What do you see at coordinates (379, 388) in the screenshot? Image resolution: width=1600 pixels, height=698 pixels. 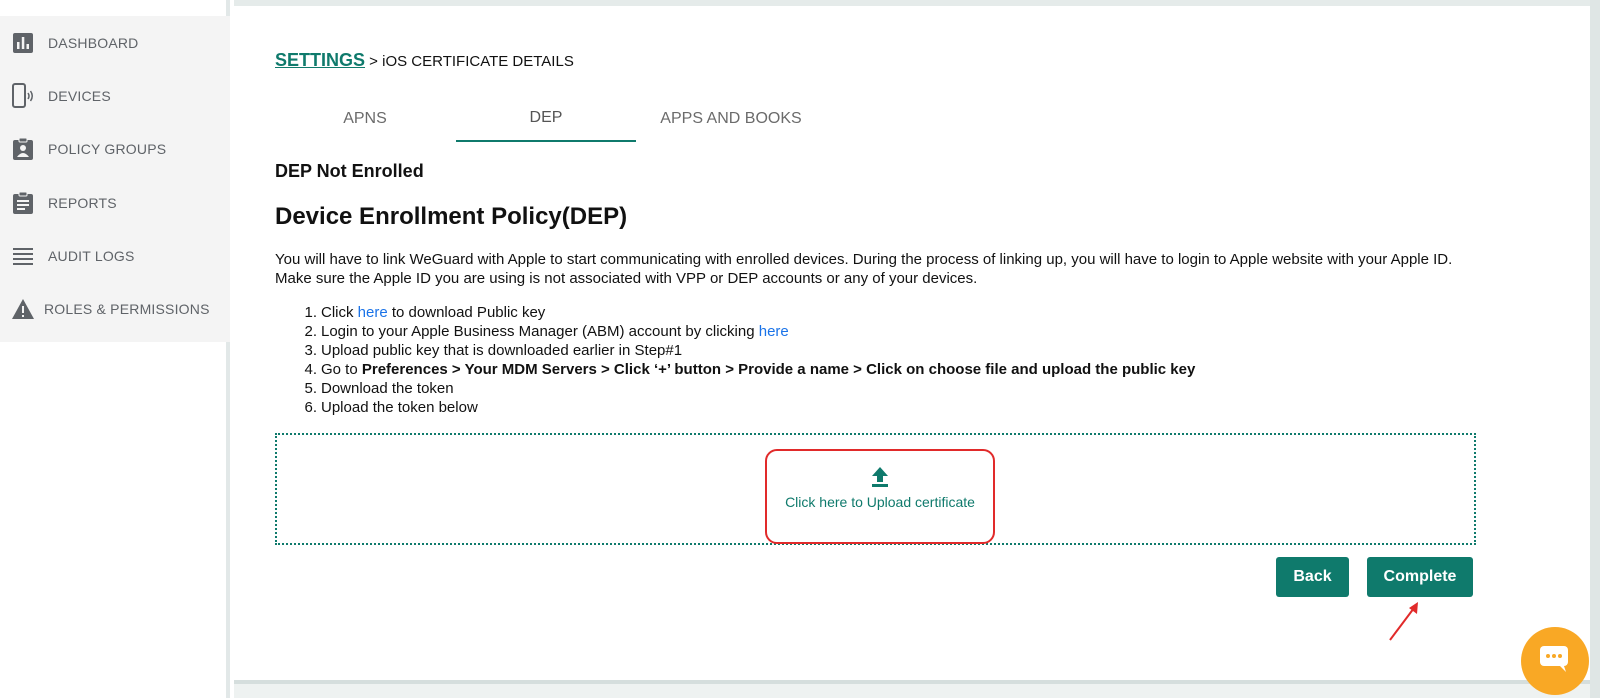 I see `list-item: 5. Download the token` at bounding box center [379, 388].